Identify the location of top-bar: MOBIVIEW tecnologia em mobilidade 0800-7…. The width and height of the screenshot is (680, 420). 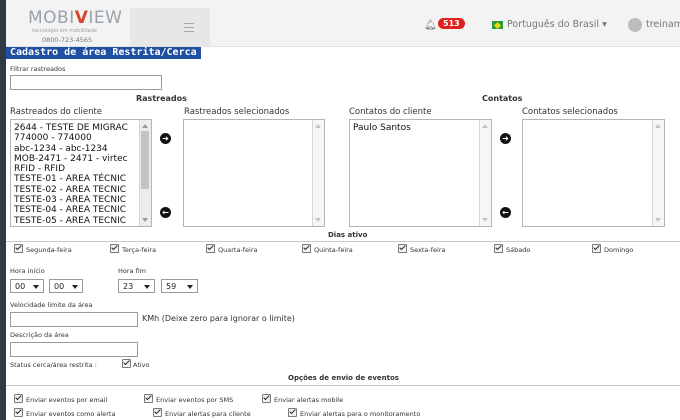
(343, 23).